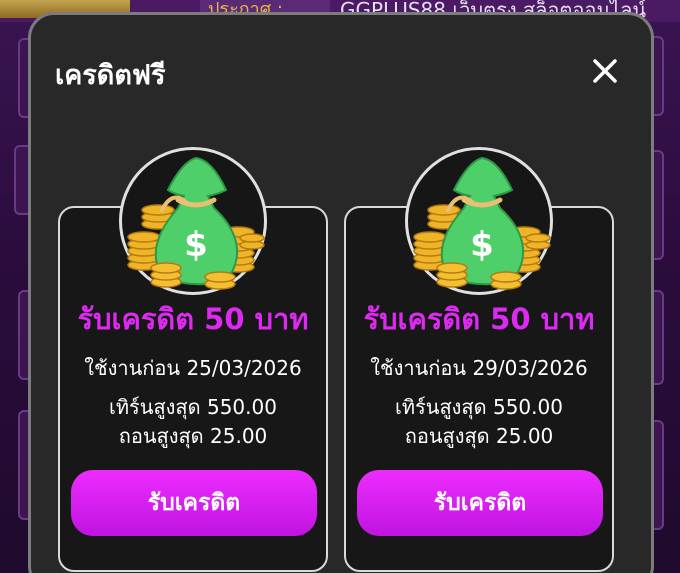 Image resolution: width=680 pixels, height=573 pixels. Describe the element at coordinates (605, 71) in the screenshot. I see `close-icon` at that location.